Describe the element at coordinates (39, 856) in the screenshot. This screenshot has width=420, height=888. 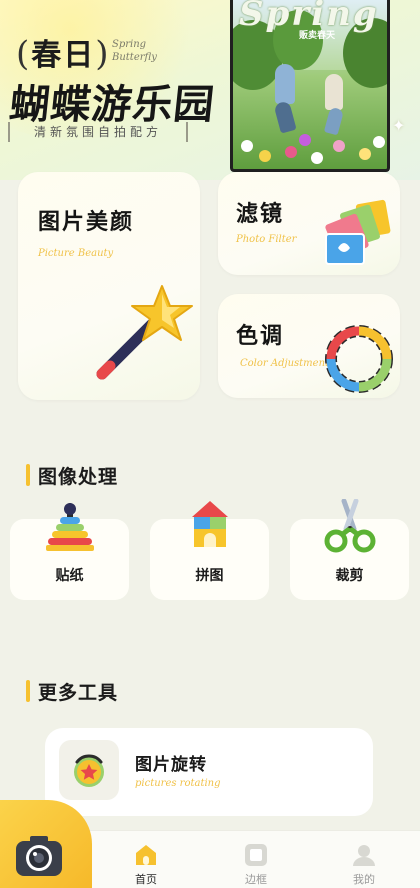
I see `camera-icon` at that location.